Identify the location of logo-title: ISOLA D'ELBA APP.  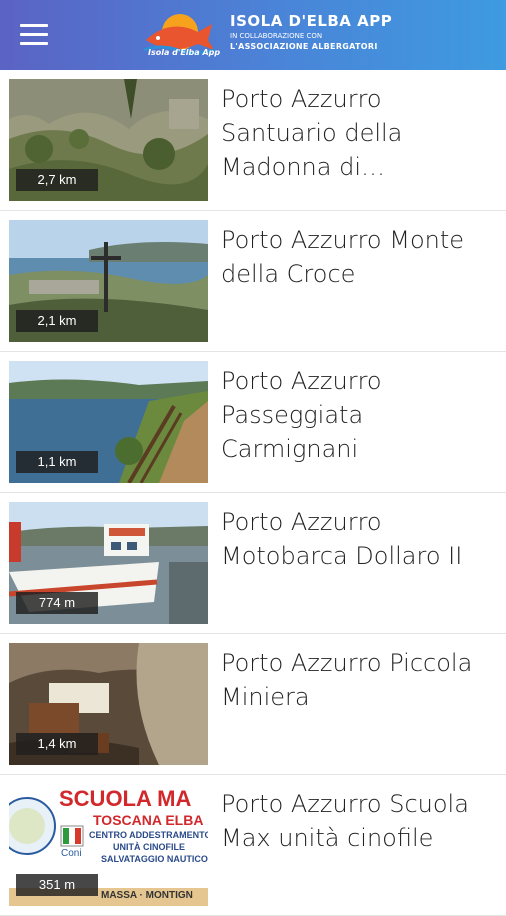
(311, 21).